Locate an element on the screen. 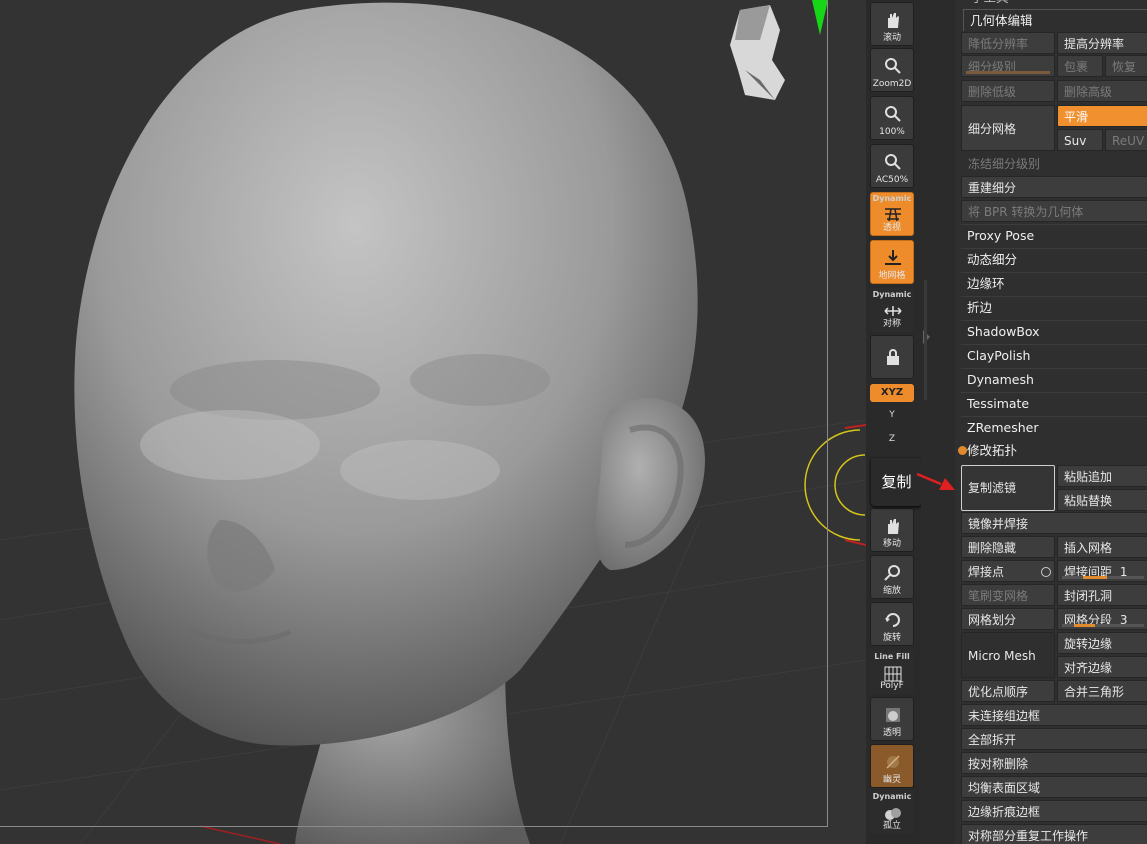  reconstruct-subdiv-button: 重建细分 is located at coordinates (1054, 187).